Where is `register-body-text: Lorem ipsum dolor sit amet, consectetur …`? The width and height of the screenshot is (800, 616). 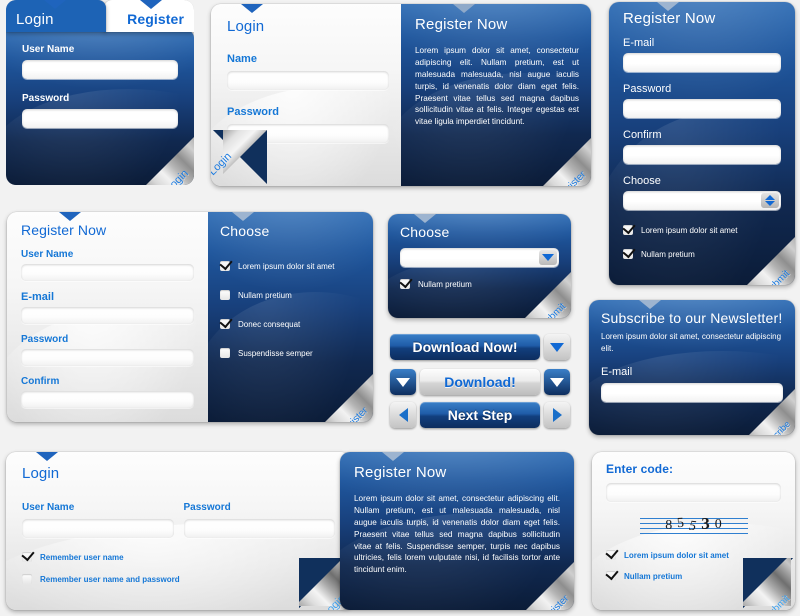
register-body-text: Lorem ipsum dolor sit amet, consectetur … is located at coordinates (497, 86).